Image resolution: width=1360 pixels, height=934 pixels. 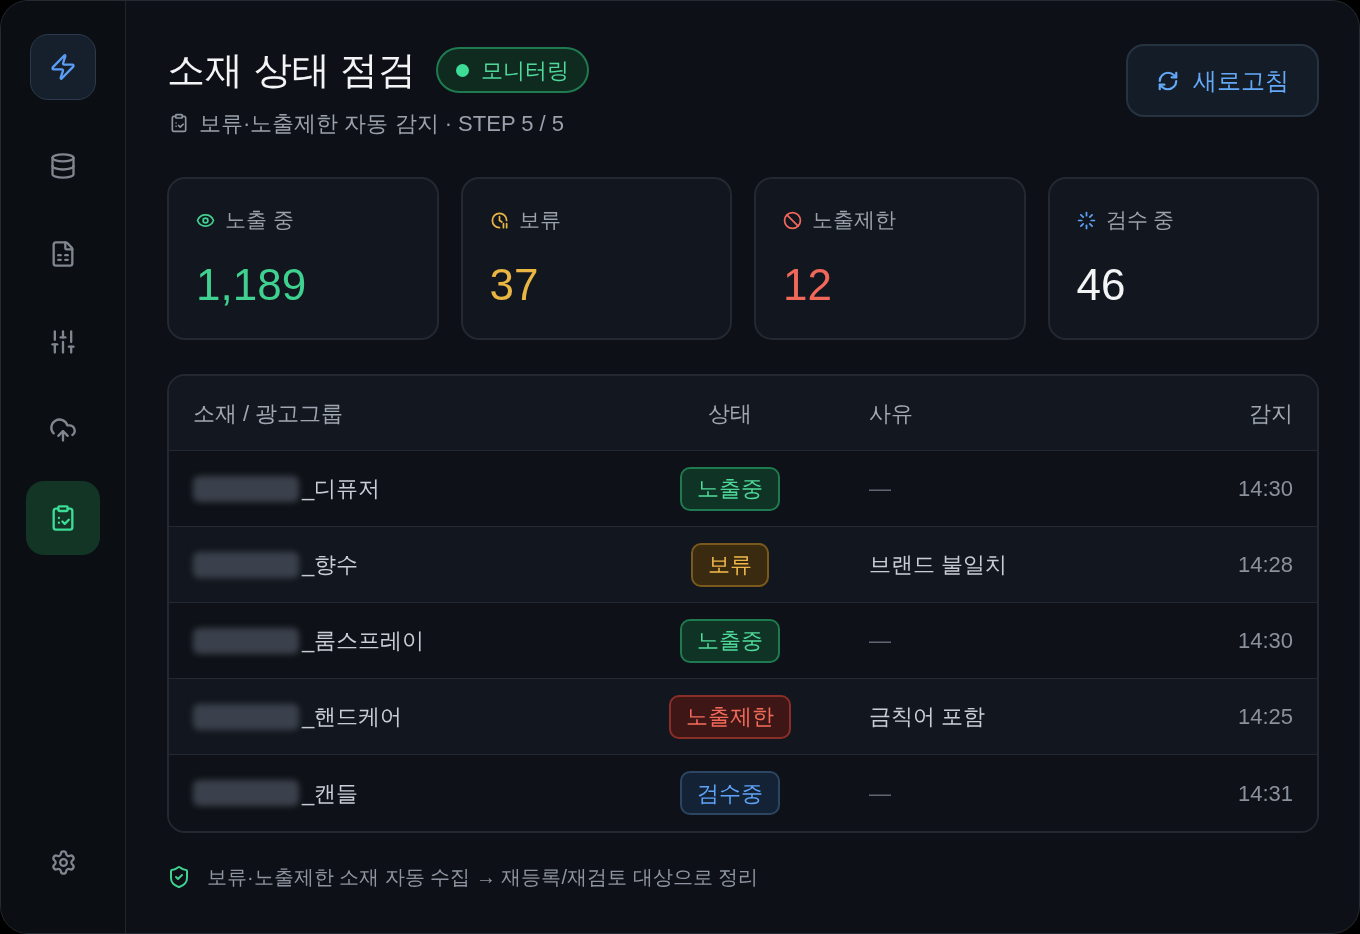 What do you see at coordinates (1140, 220) in the screenshot?
I see `stat-label: 검수 중` at bounding box center [1140, 220].